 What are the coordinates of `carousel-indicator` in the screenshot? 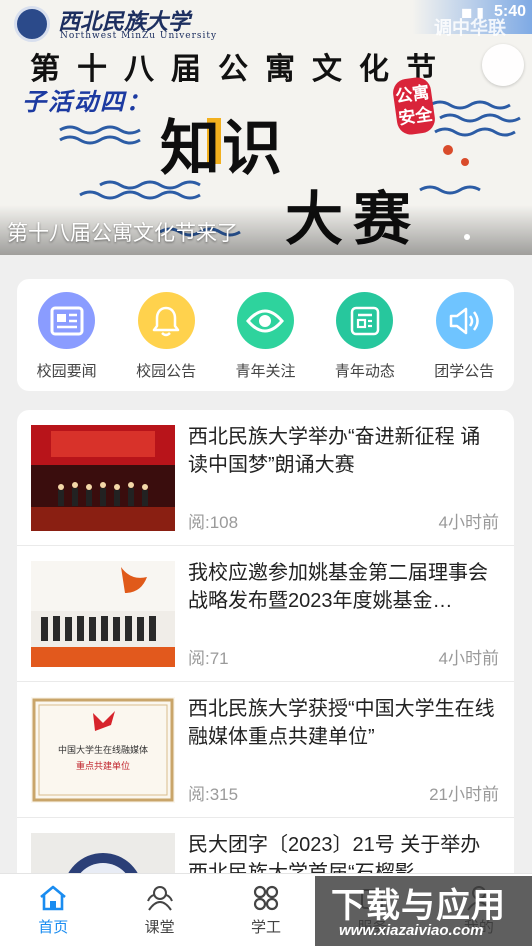 It's located at (467, 237).